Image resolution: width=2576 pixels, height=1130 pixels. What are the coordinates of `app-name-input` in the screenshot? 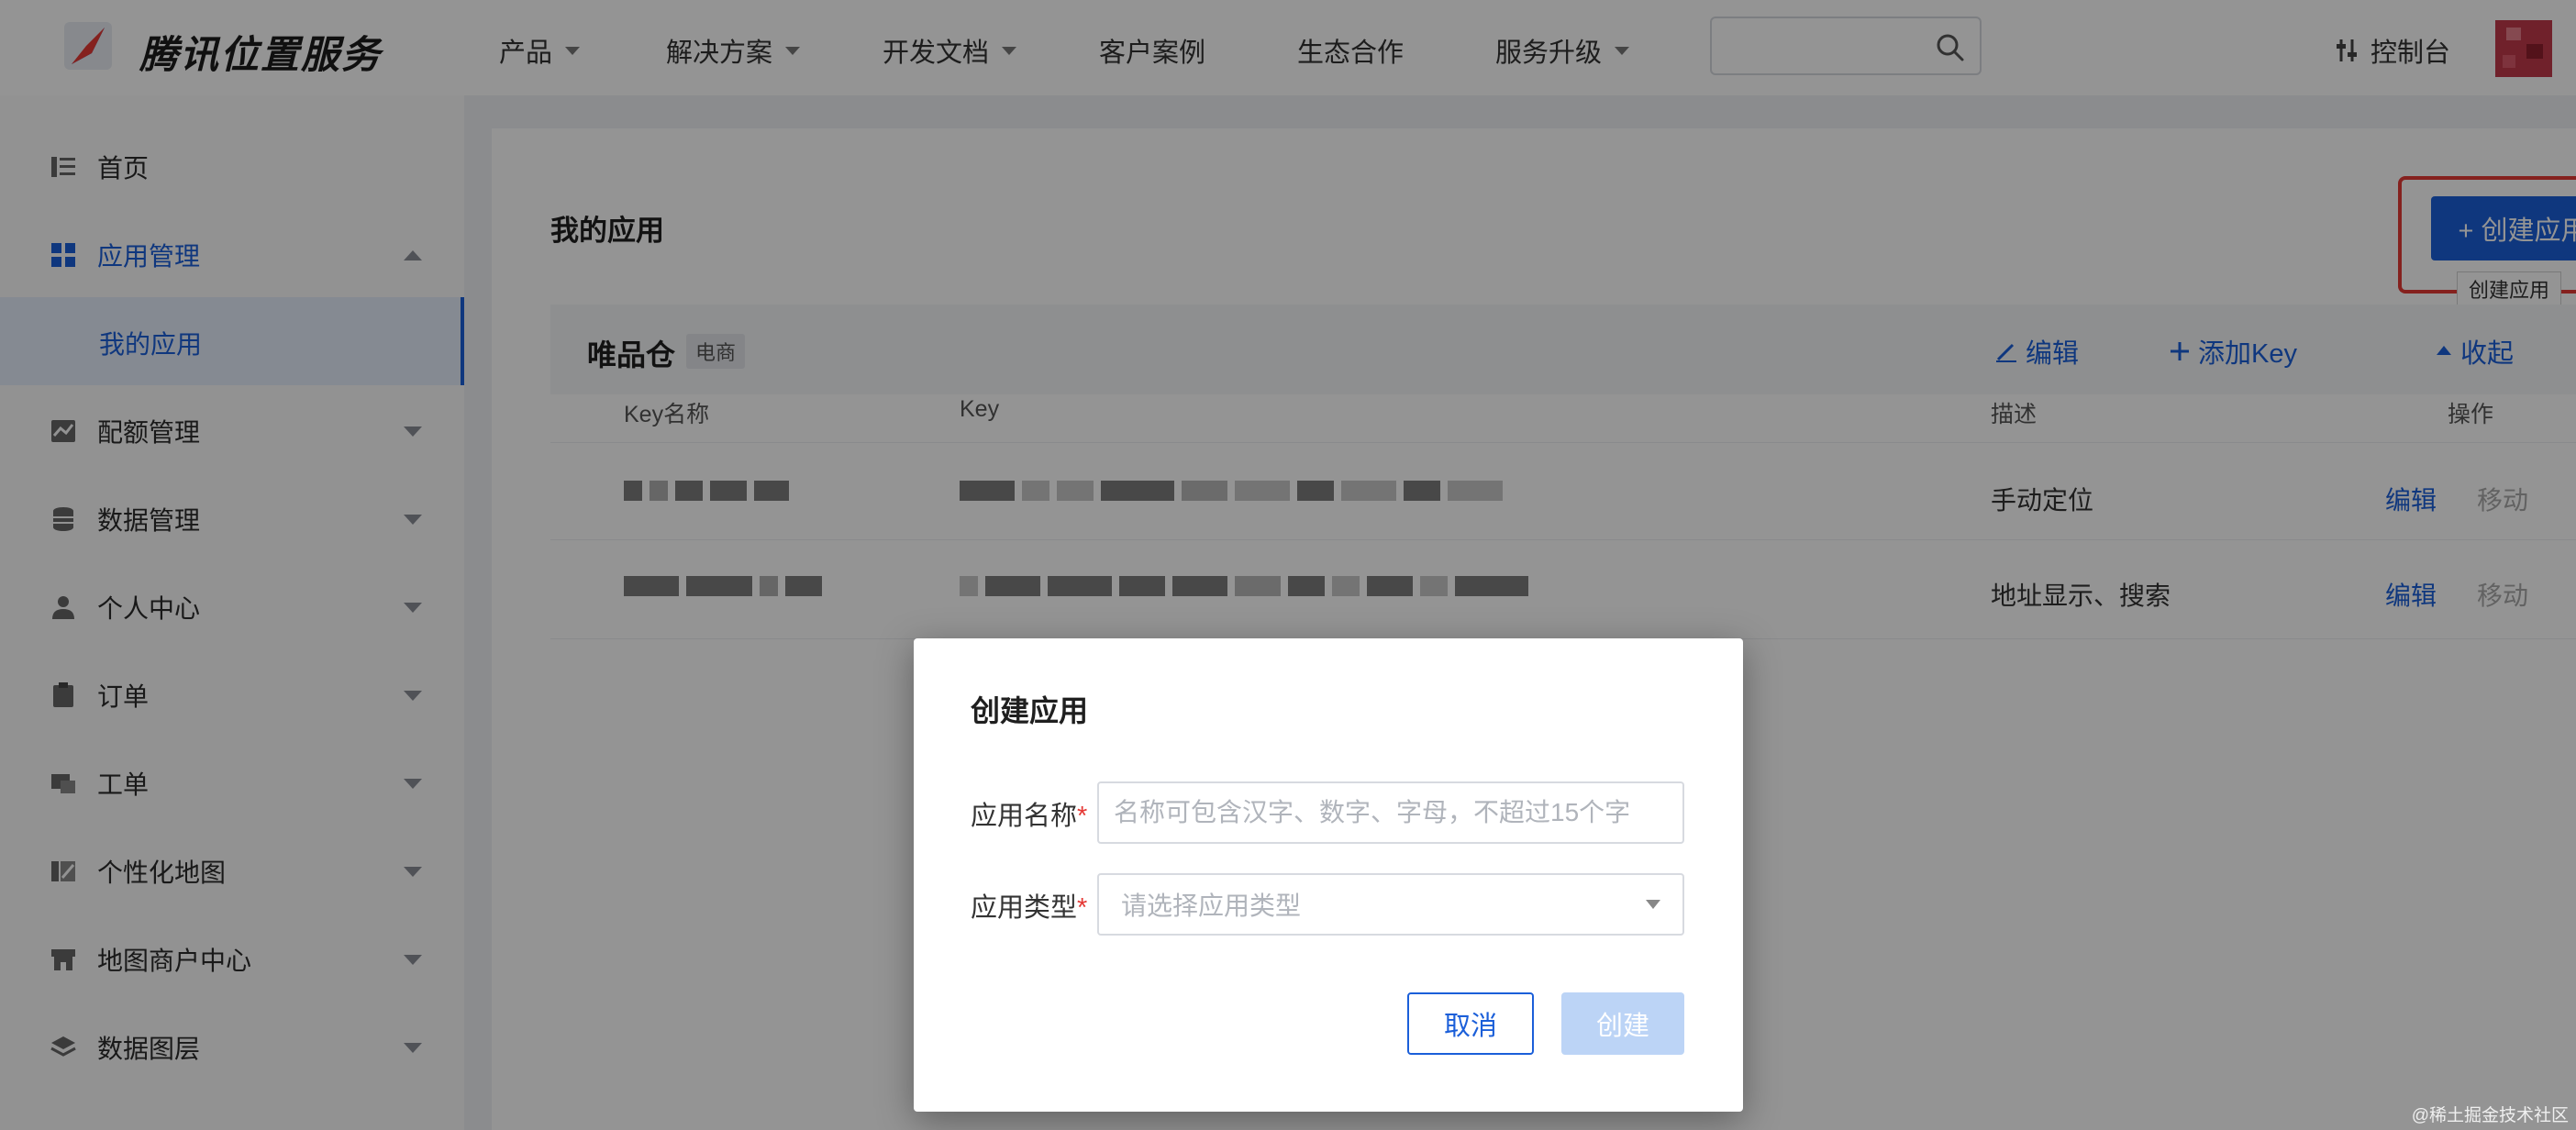 It's located at (1390, 813).